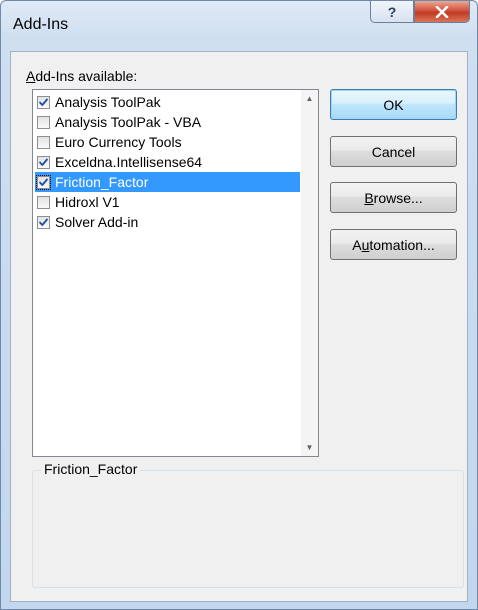  I want to click on scroll-up-icon: ▲, so click(309, 98).